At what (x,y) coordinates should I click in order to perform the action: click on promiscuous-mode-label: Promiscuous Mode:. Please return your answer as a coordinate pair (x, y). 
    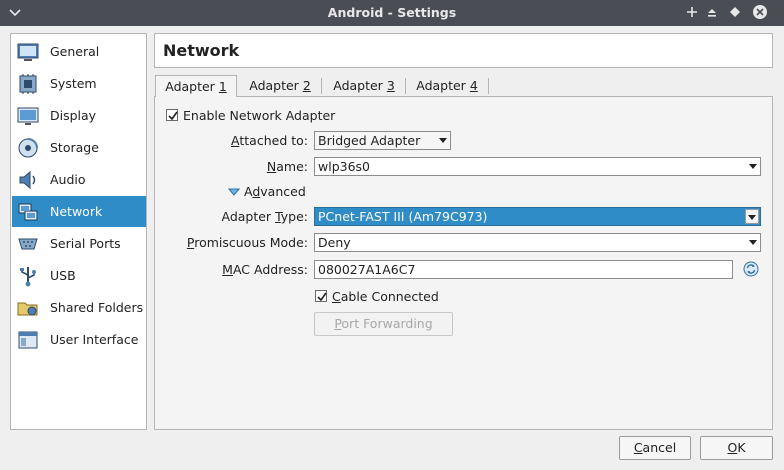
    Looking at the image, I should click on (247, 242).